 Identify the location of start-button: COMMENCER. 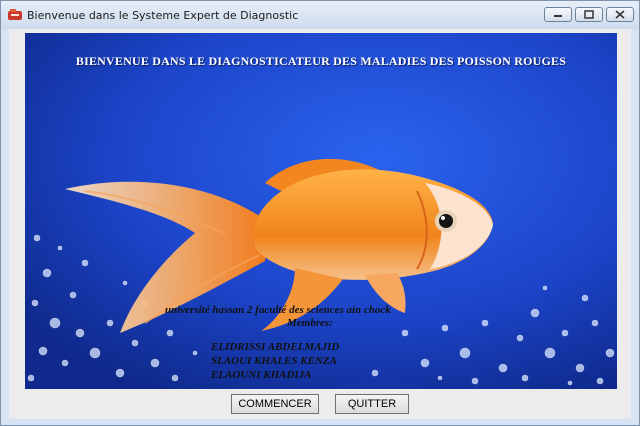
(275, 404).